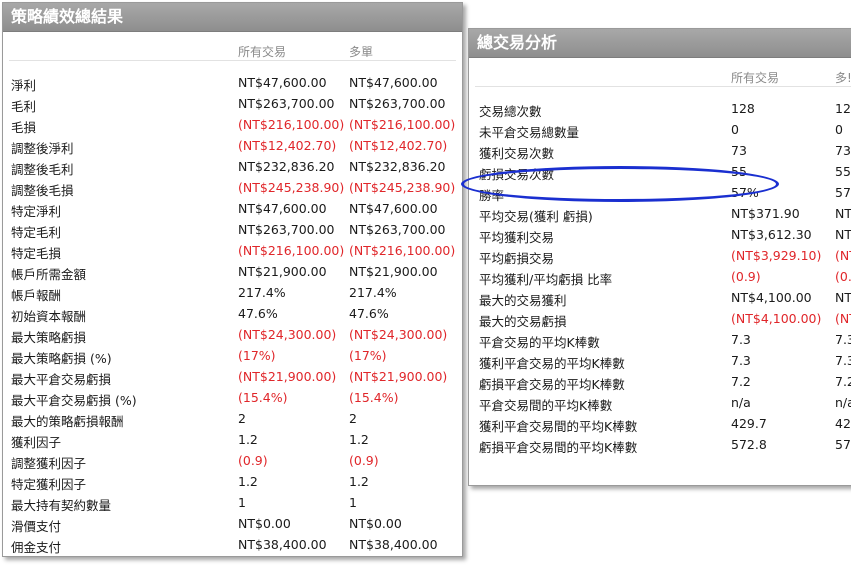 The height and width of the screenshot is (565, 851). Describe the element at coordinates (287, 334) in the screenshot. I see `value-all-trades: (NT$24,300.00)` at that location.